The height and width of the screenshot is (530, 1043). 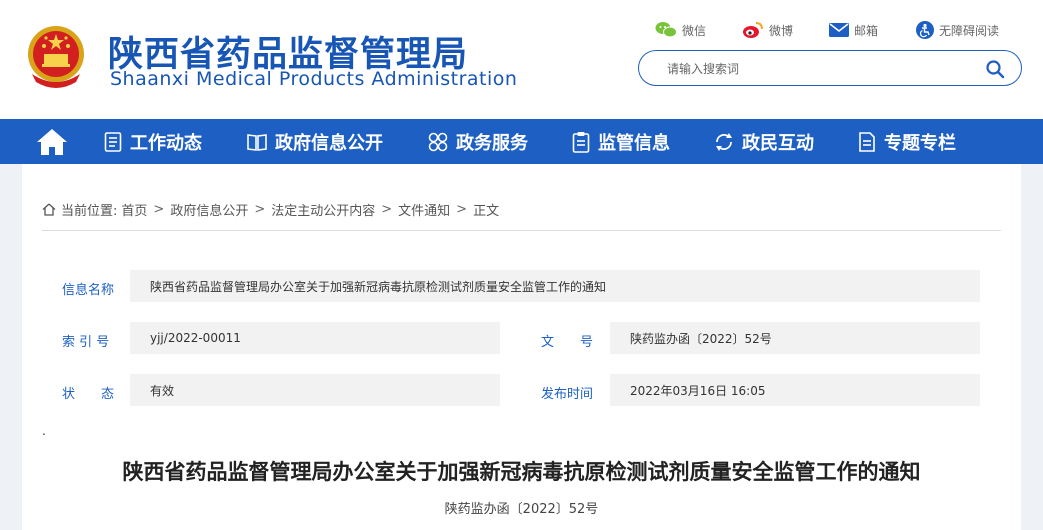 What do you see at coordinates (89, 211) in the screenshot?
I see `breadcrumb-prefix: 当前位置:` at bounding box center [89, 211].